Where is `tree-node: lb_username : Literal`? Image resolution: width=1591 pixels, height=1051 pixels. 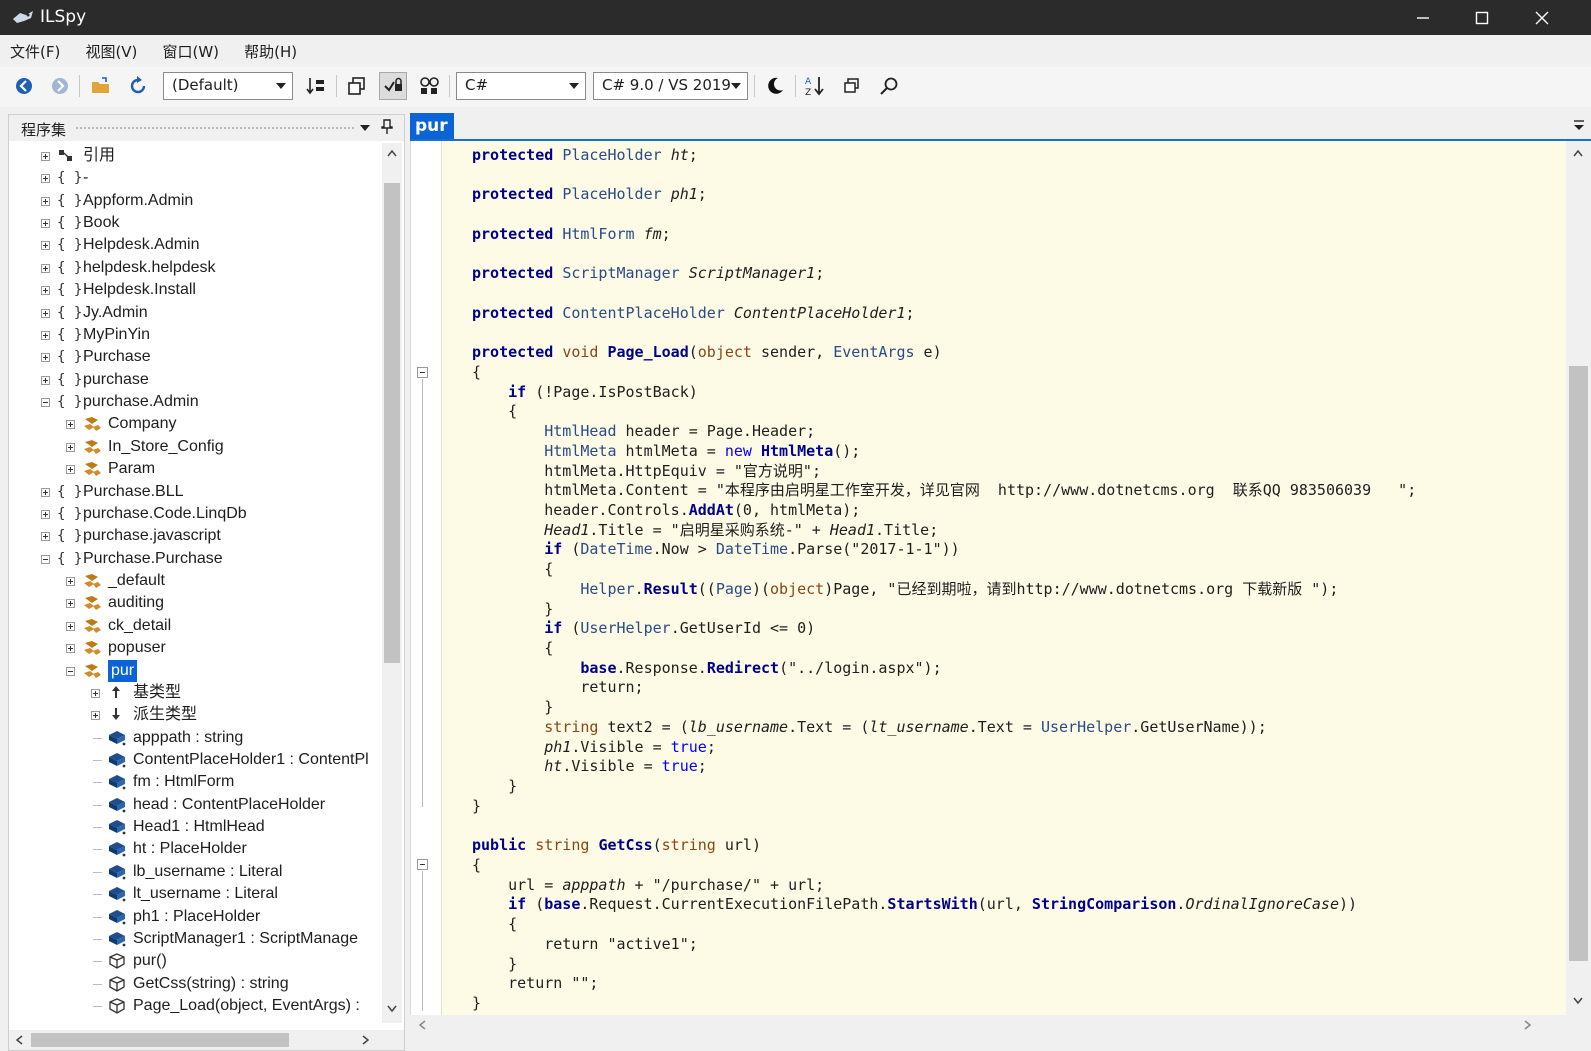
tree-node: lb_username : Literal is located at coordinates (194, 872).